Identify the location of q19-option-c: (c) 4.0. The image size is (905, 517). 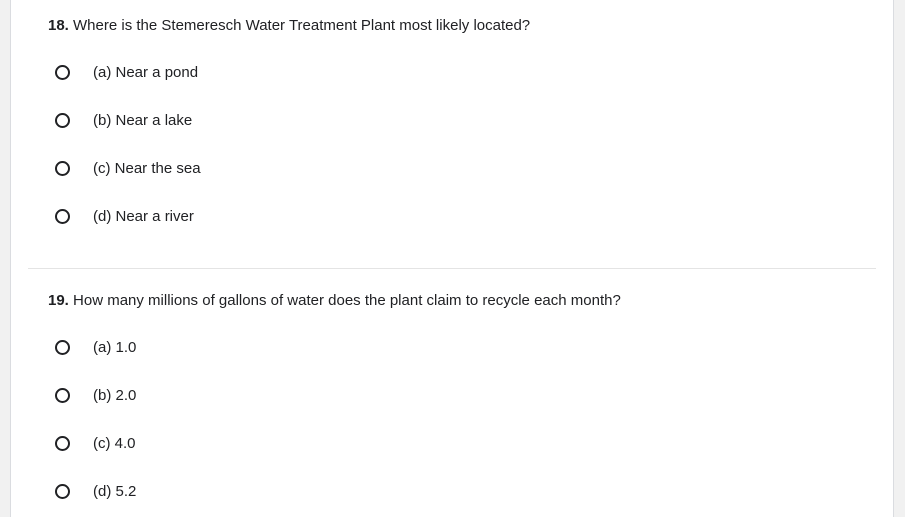
(95, 443).